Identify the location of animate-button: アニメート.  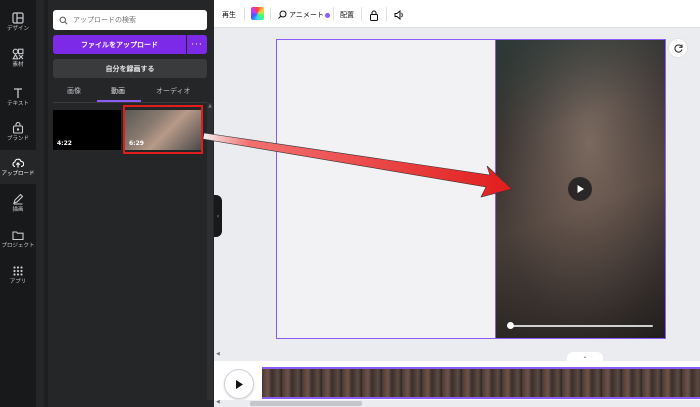
(303, 15).